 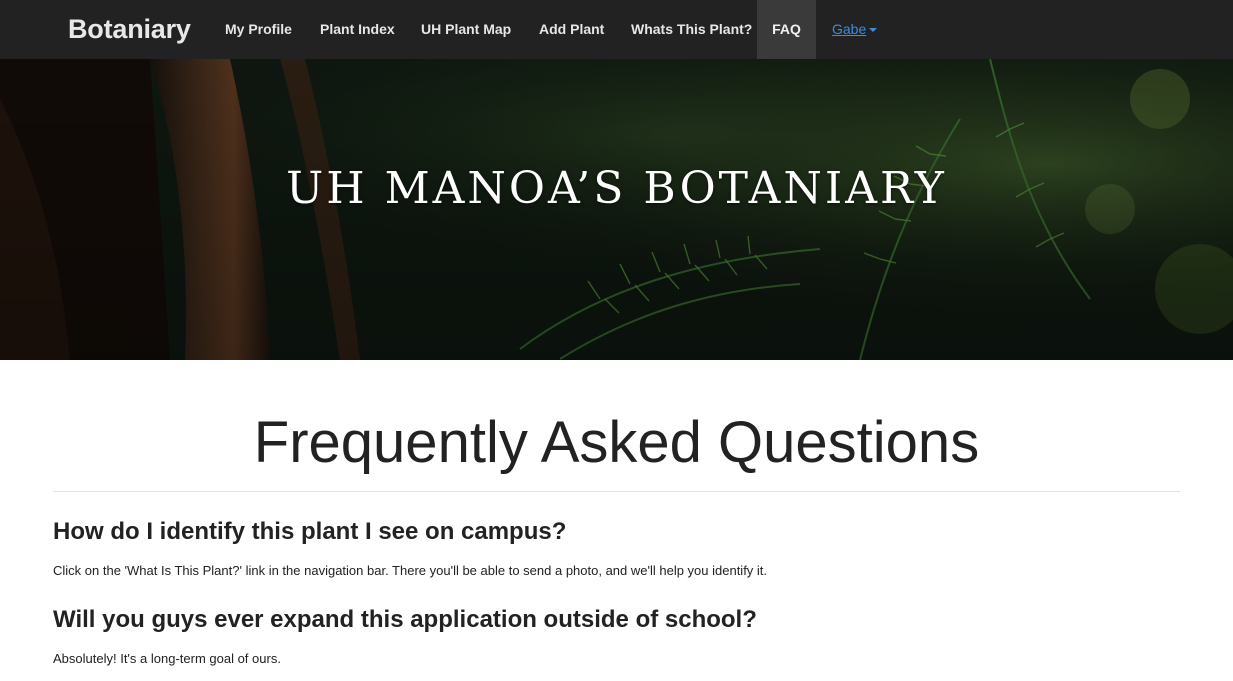 What do you see at coordinates (357, 29) in the screenshot?
I see `nav-plant-index: Plant Index` at bounding box center [357, 29].